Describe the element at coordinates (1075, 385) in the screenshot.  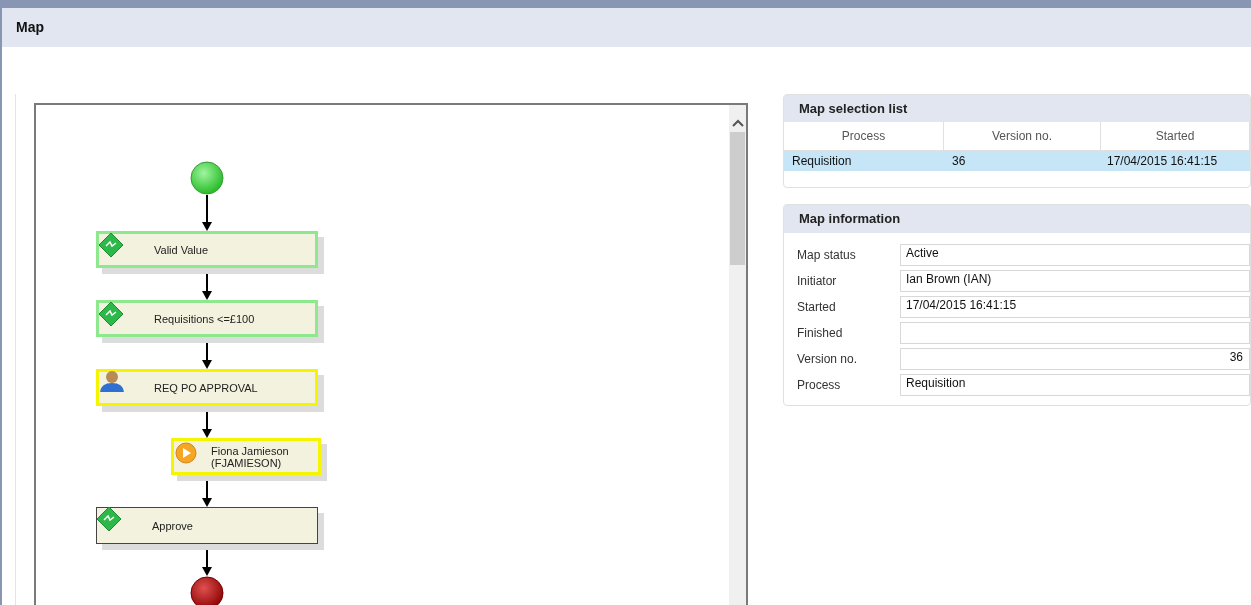
I see `input-field: Requisition` at that location.